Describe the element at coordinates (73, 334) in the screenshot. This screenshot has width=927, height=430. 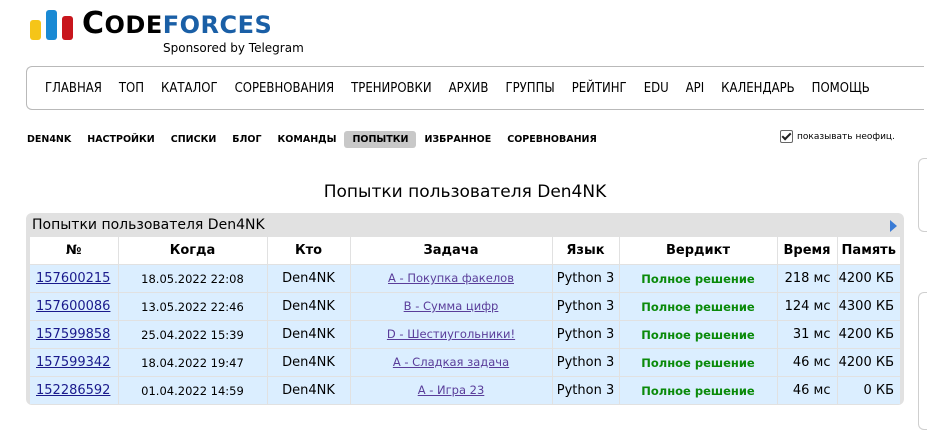
I see `submission-id-link: 157599858` at that location.